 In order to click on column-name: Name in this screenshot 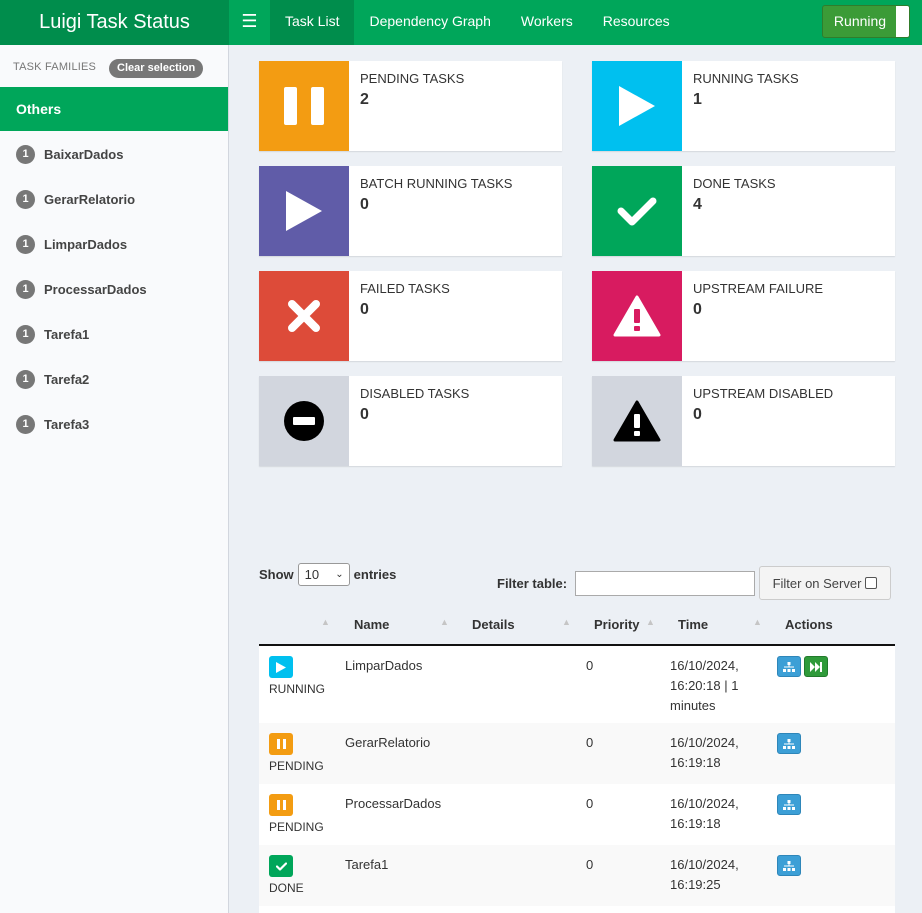, I will do `click(371, 624)`.